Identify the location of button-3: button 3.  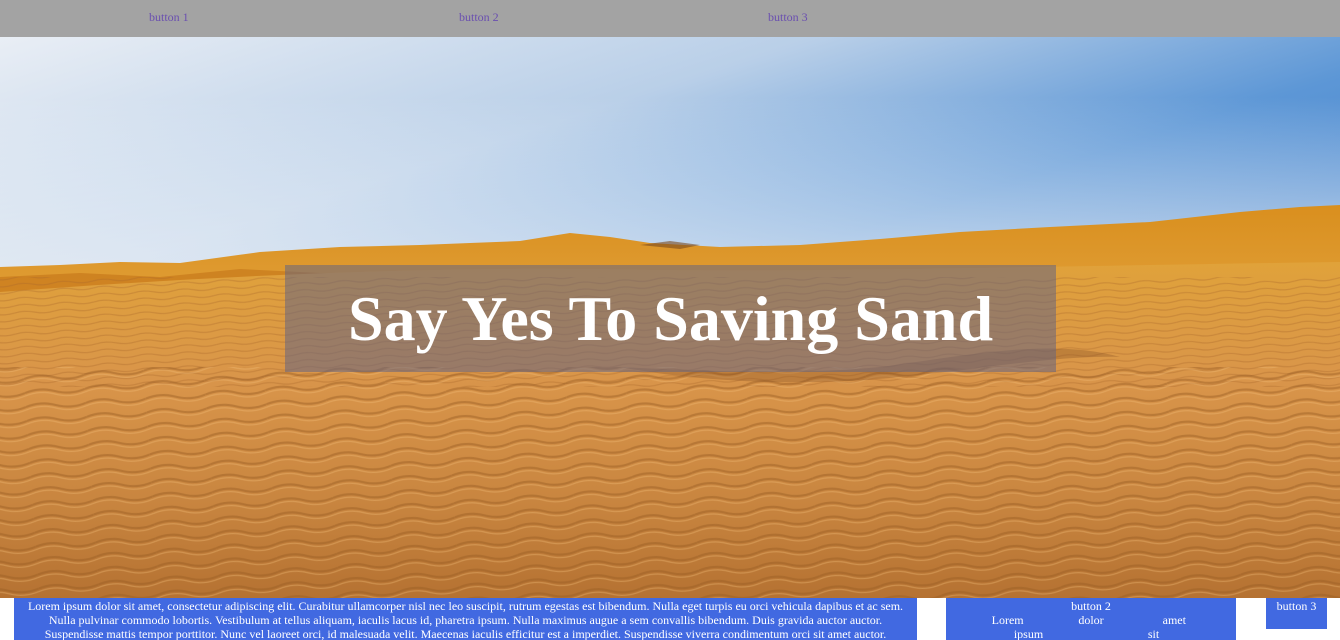
(1296, 606).